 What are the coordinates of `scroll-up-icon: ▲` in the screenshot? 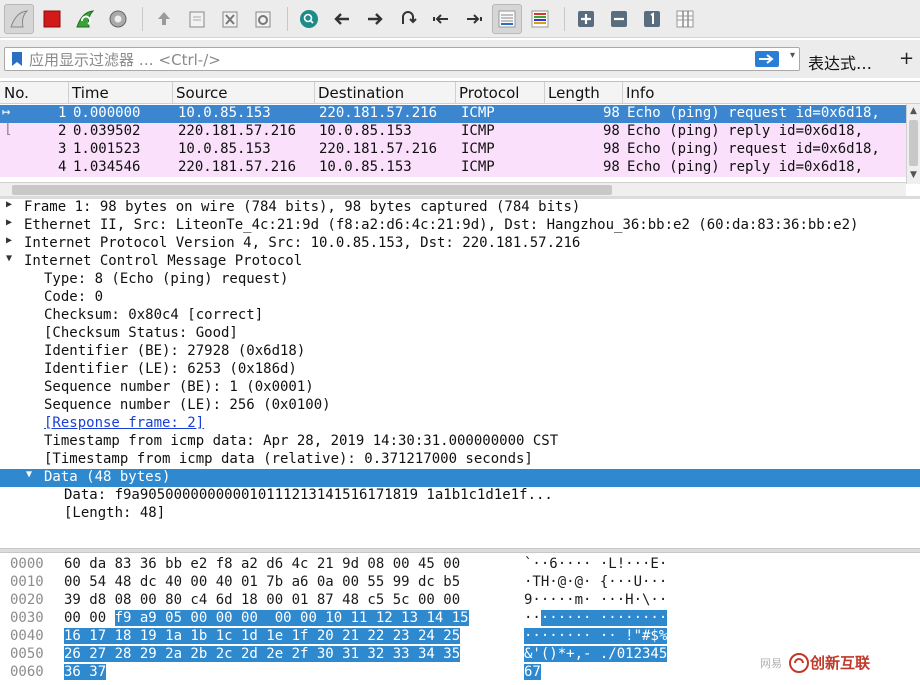 It's located at (913, 111).